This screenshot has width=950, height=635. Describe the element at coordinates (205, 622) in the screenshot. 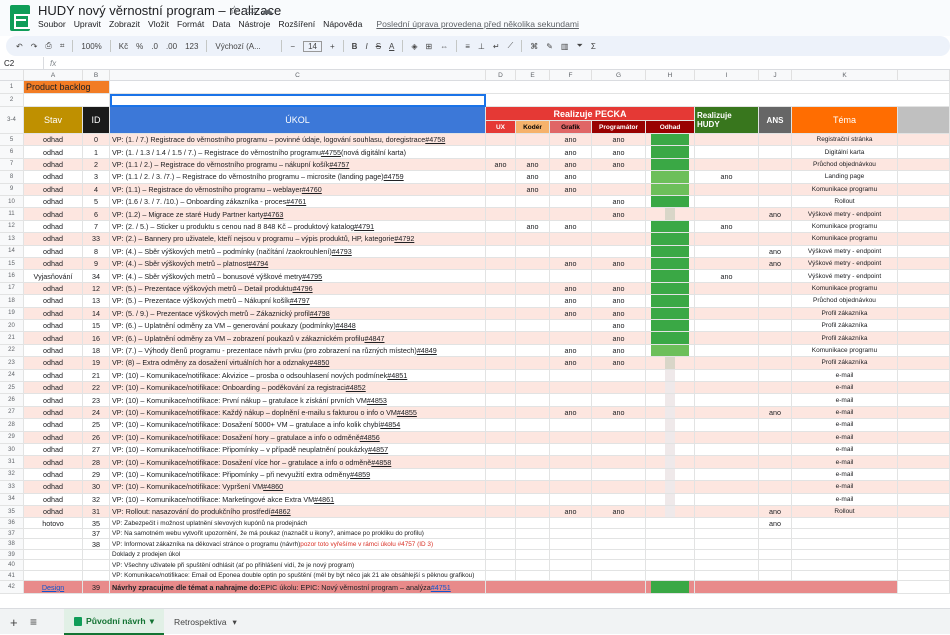

I see `sheet-tab-retrospektiva: Retrospektiva ▾` at that location.